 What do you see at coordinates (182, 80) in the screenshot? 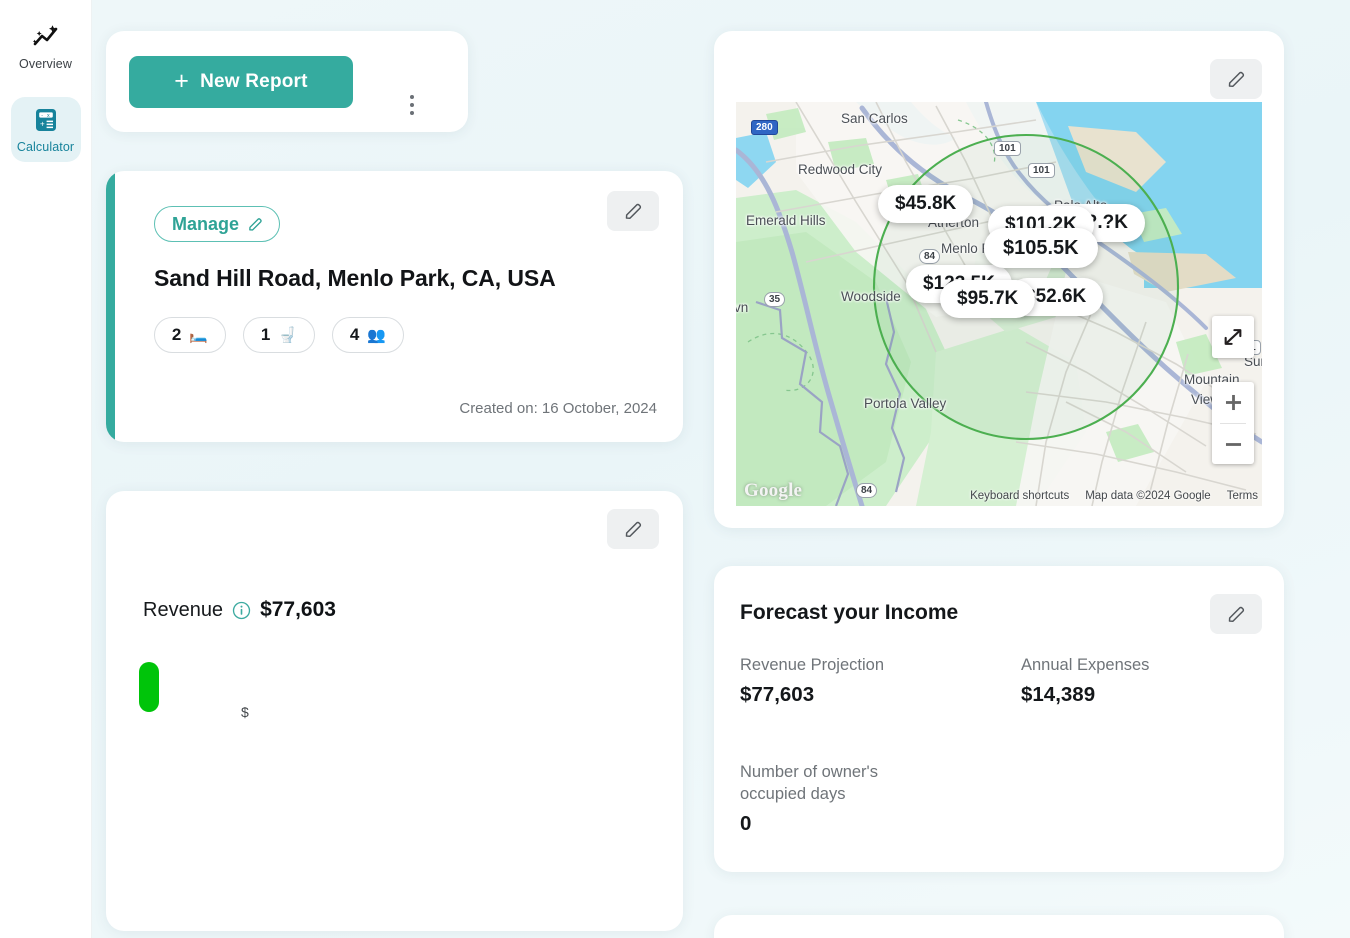
I see `plus-icon: +` at bounding box center [182, 80].